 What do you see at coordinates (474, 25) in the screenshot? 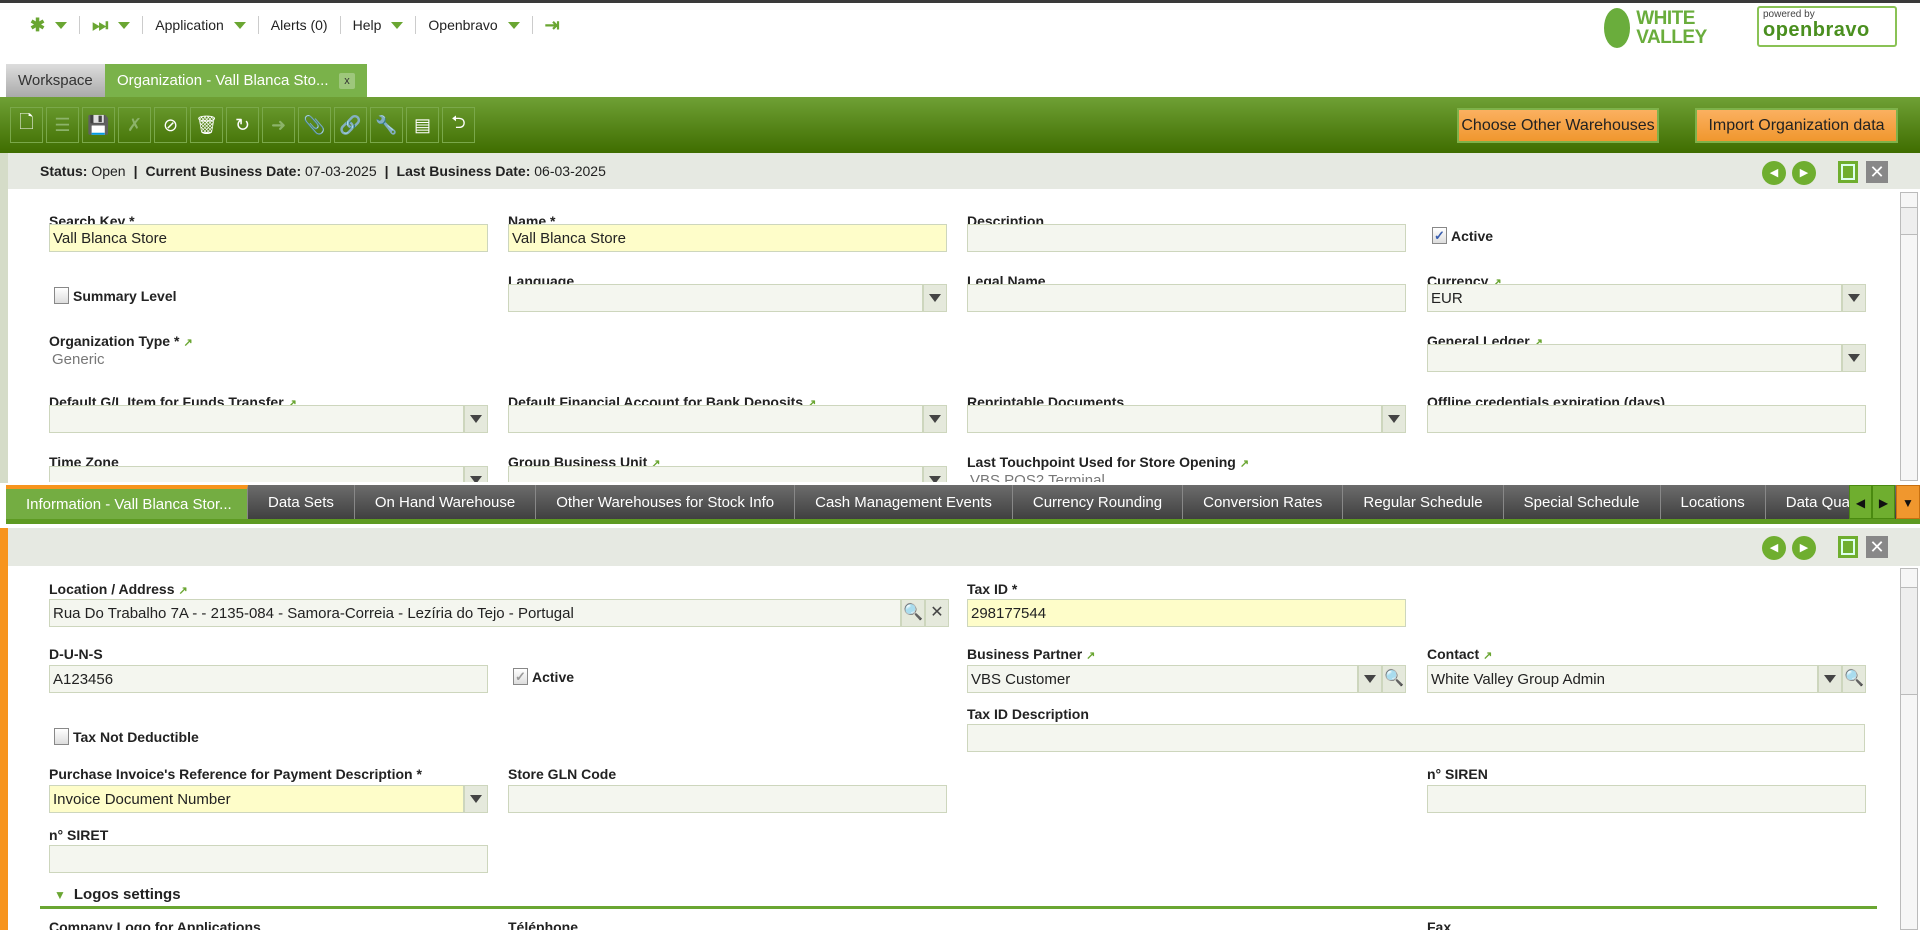
I see `user-menu: Openbravo` at bounding box center [474, 25].